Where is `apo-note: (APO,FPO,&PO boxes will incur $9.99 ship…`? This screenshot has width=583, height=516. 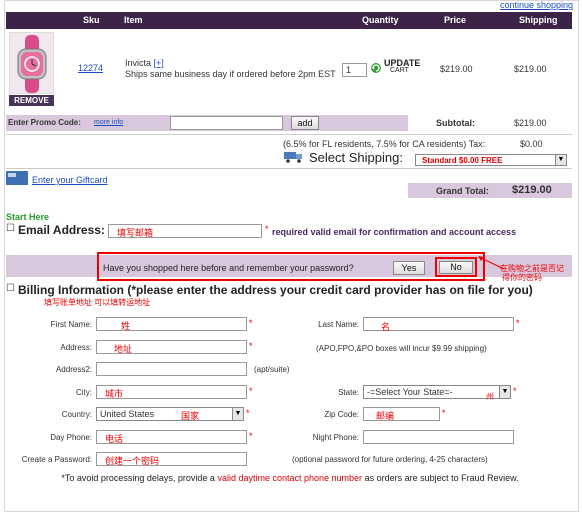
apo-note: (APO,FPO,&PO boxes will incur $9.99 ship… is located at coordinates (401, 348).